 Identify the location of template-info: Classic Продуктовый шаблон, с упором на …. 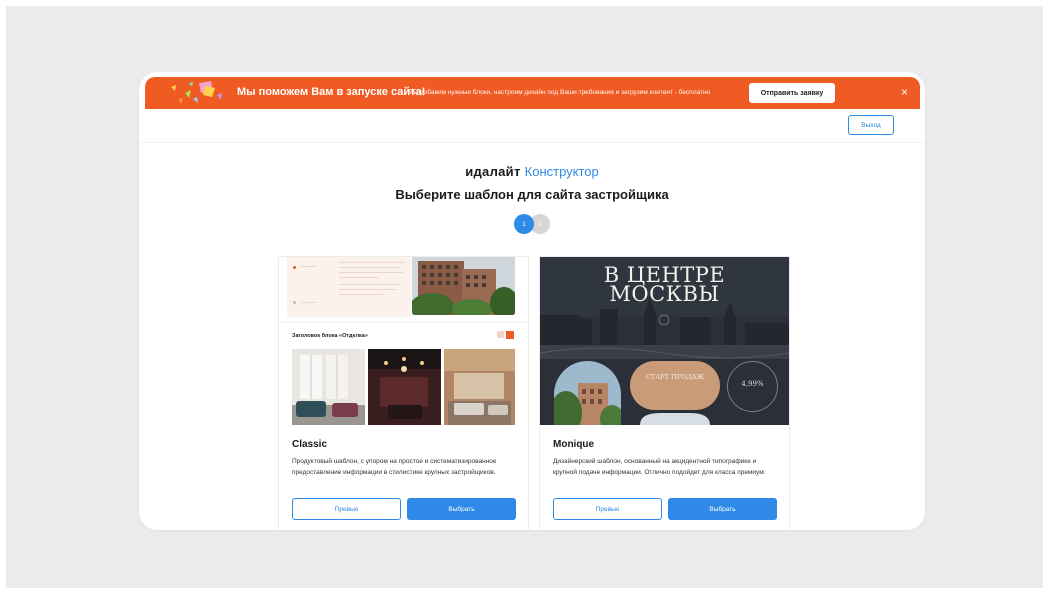
(403, 477).